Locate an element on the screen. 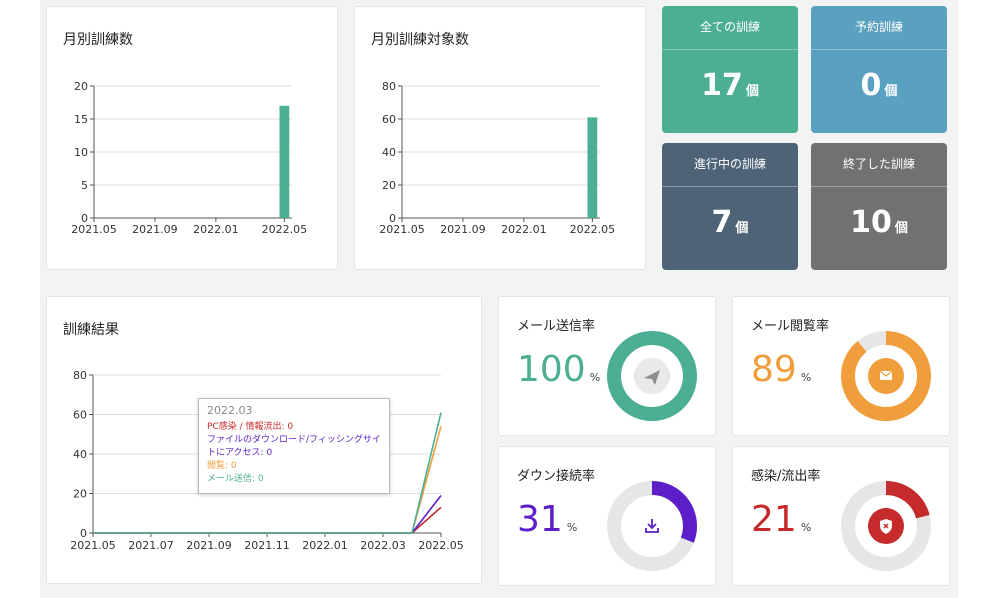 The height and width of the screenshot is (598, 1000). envelope-icon is located at coordinates (886, 375).